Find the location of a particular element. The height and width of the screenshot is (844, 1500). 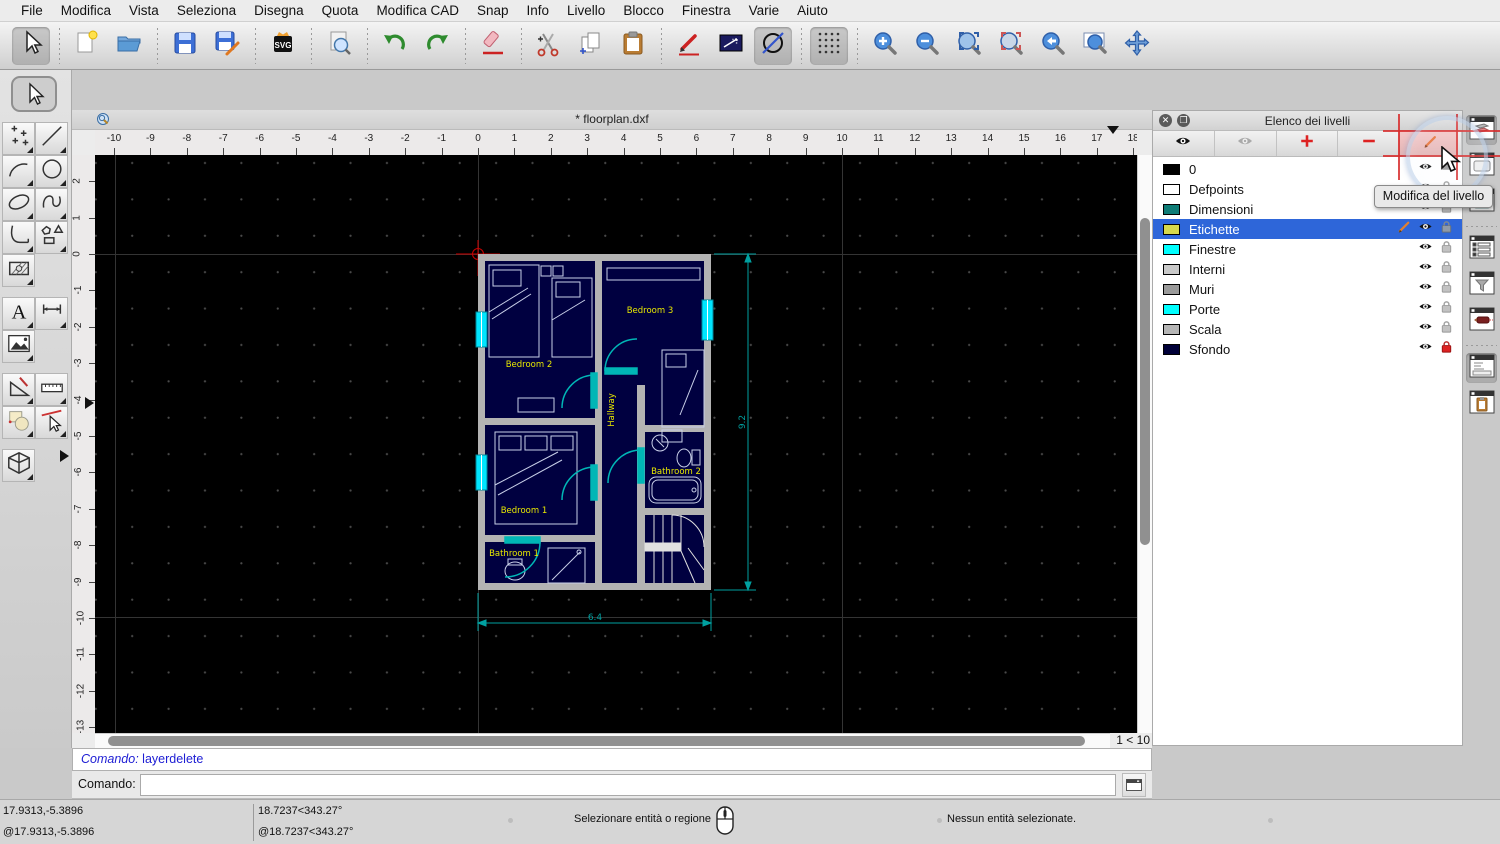

print-preview-button is located at coordinates (339, 46).